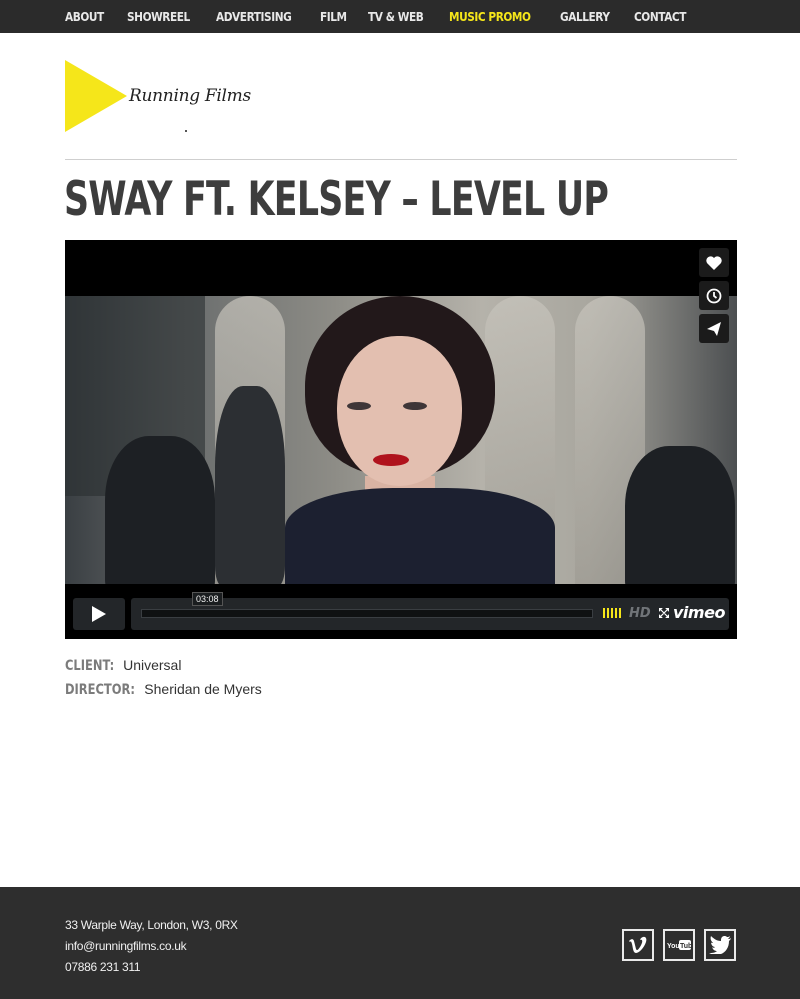  I want to click on social-links: YouTube, so click(679, 945).